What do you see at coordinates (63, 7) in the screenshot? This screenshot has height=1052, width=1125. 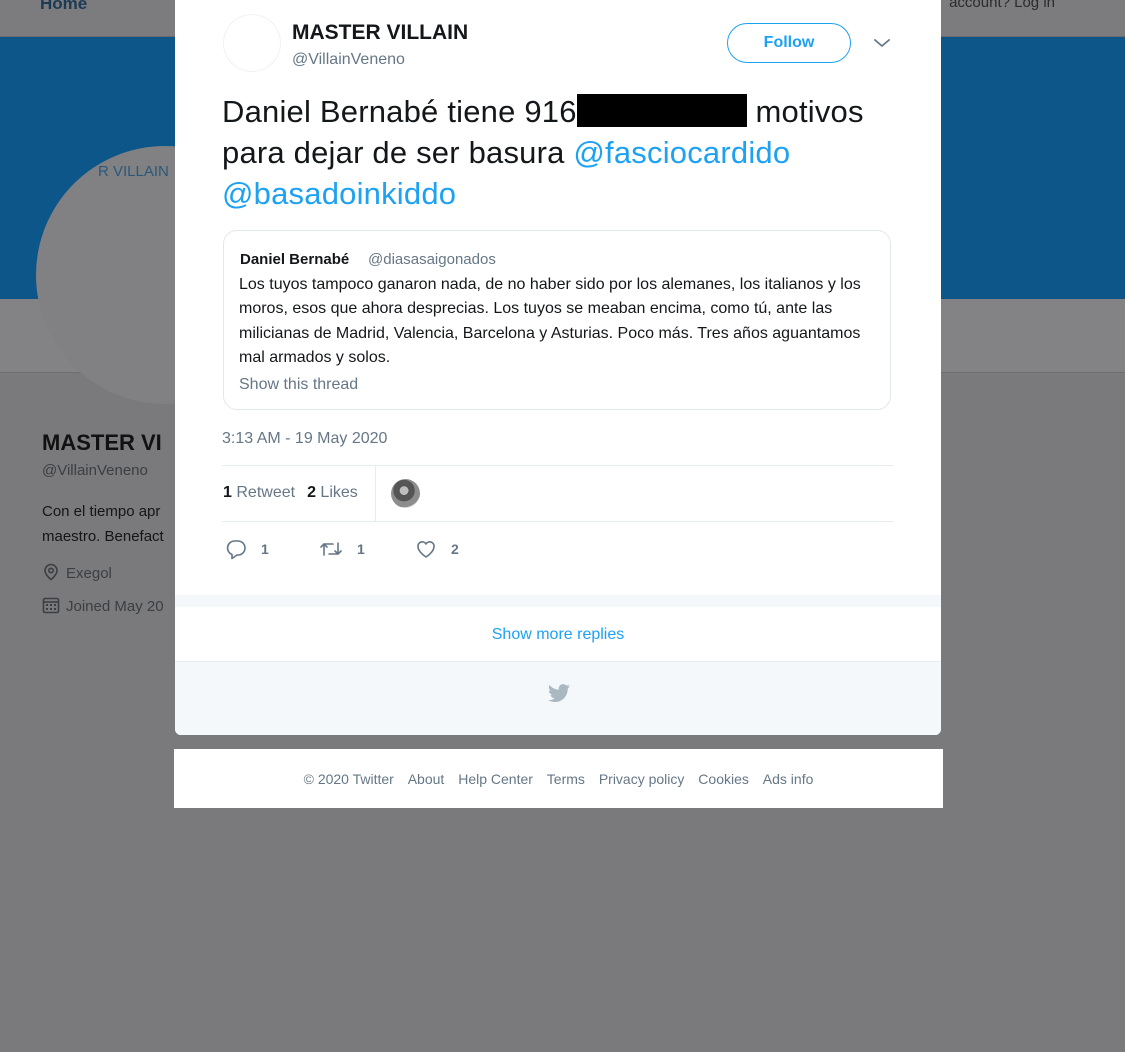 I see `nav-home-link: Home` at bounding box center [63, 7].